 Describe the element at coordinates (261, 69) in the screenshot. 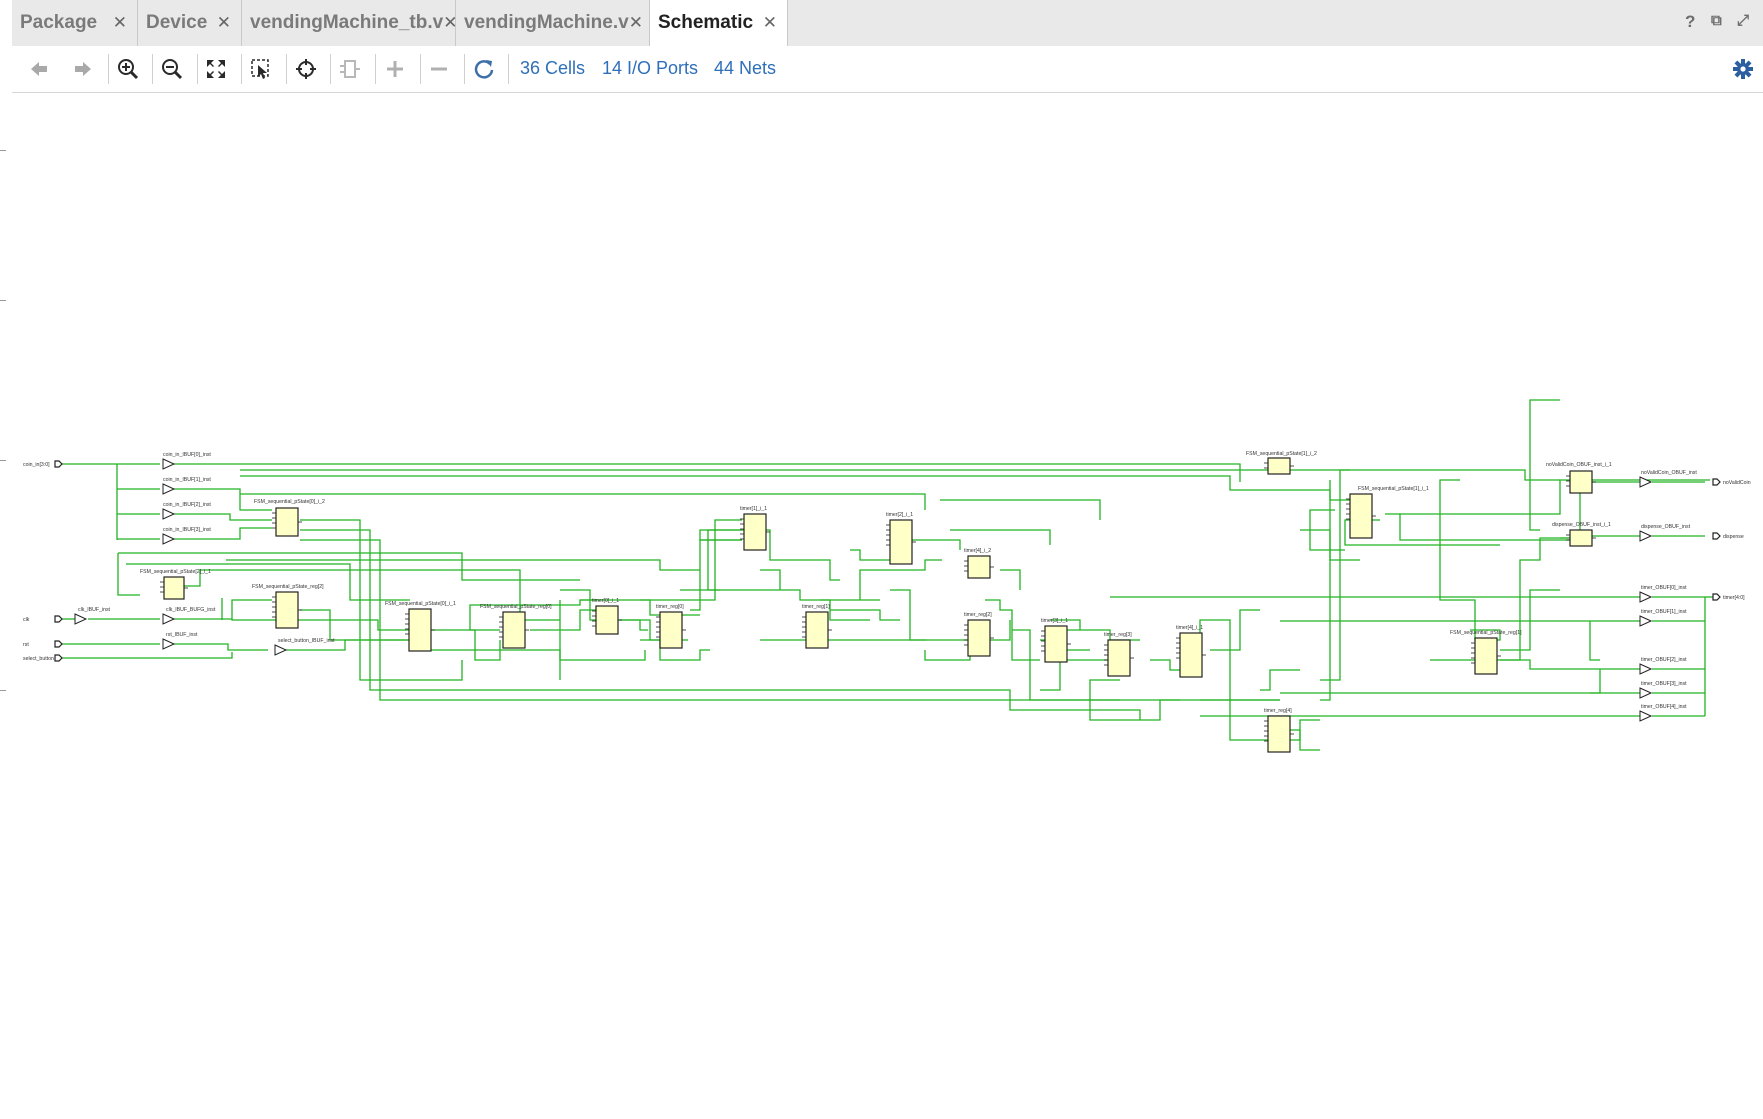

I see `zoom-area-icon` at that location.